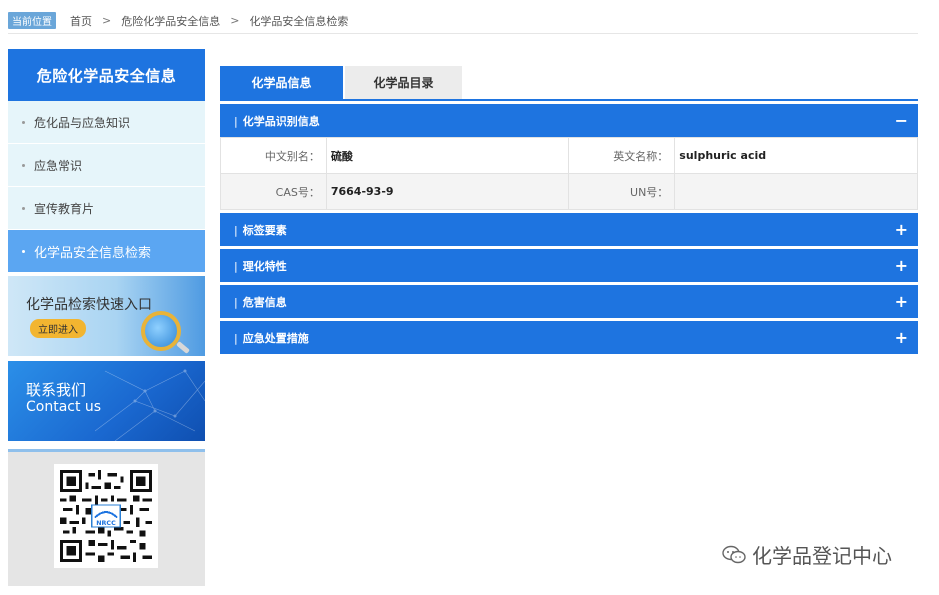 The width and height of the screenshot is (939, 595). Describe the element at coordinates (273, 155) in the screenshot. I see `chinese-alias-label: 中文别名：` at that location.